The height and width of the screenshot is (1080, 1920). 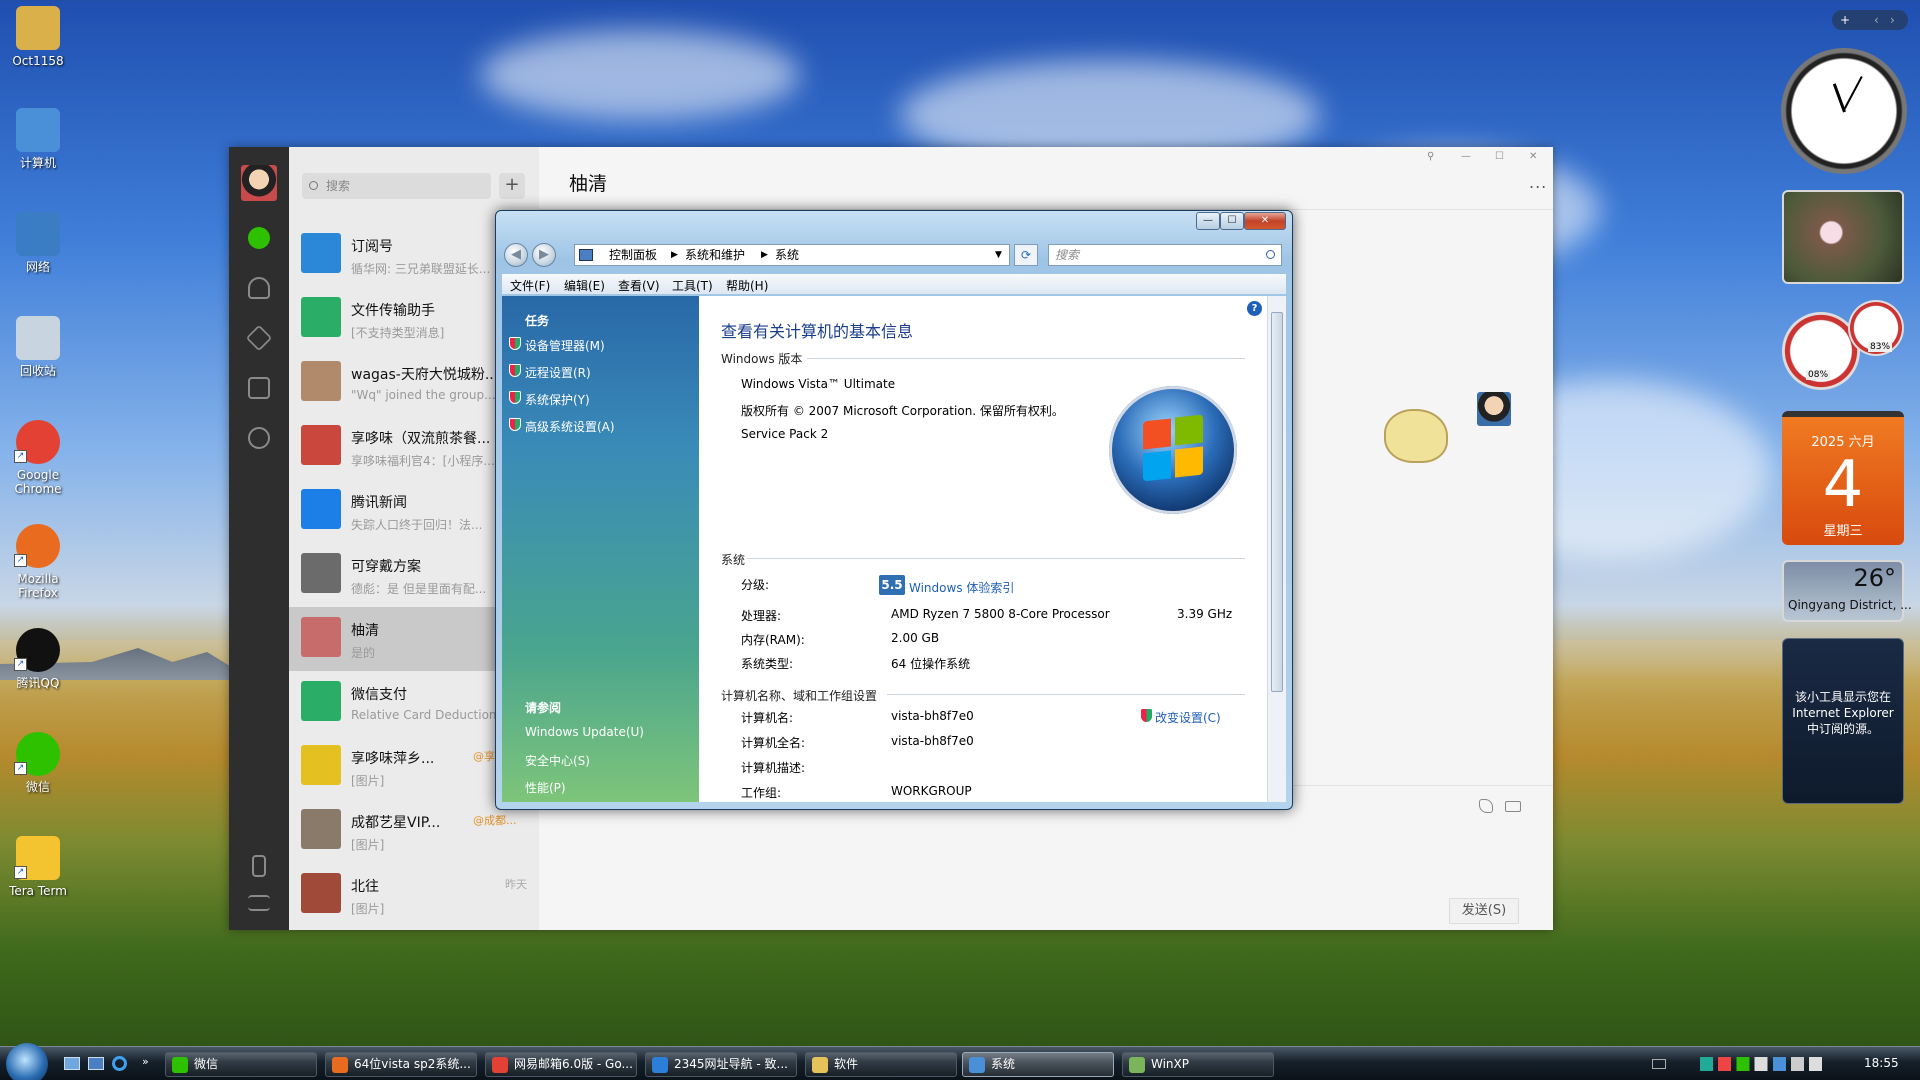 I want to click on conversation-name: 柚清, so click(x=365, y=631).